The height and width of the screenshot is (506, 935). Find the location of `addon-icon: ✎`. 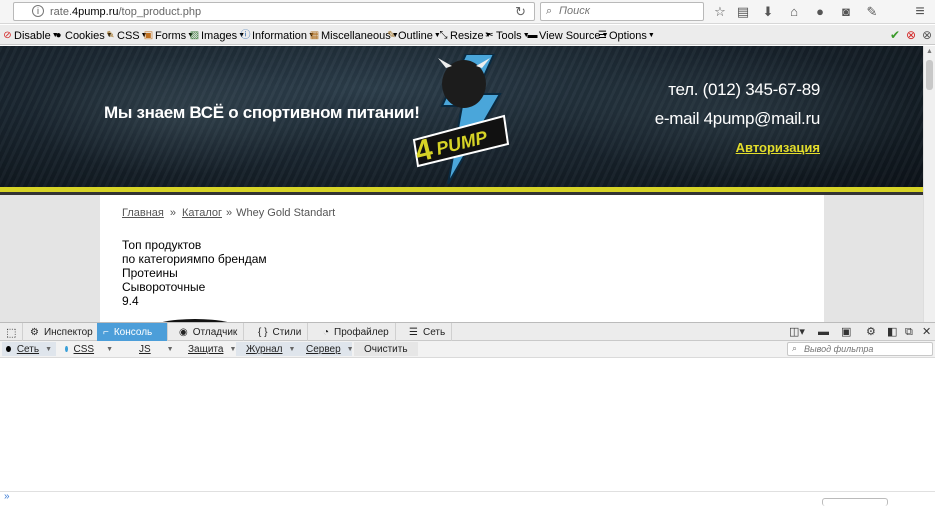

addon-icon: ✎ is located at coordinates (872, 12).